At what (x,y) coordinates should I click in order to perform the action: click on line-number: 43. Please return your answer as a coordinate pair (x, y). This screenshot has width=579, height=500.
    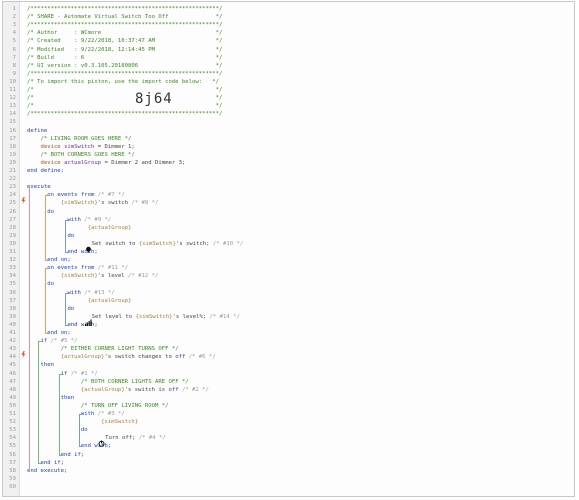
    Looking at the image, I should click on (12, 349).